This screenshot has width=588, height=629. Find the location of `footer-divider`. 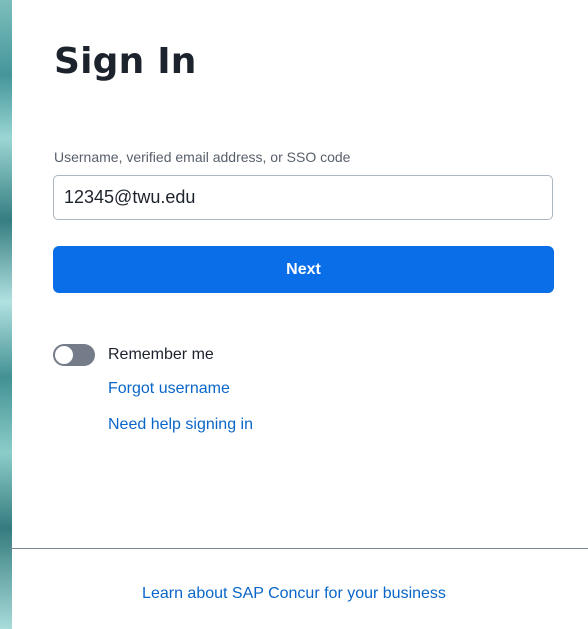

footer-divider is located at coordinates (299, 548).